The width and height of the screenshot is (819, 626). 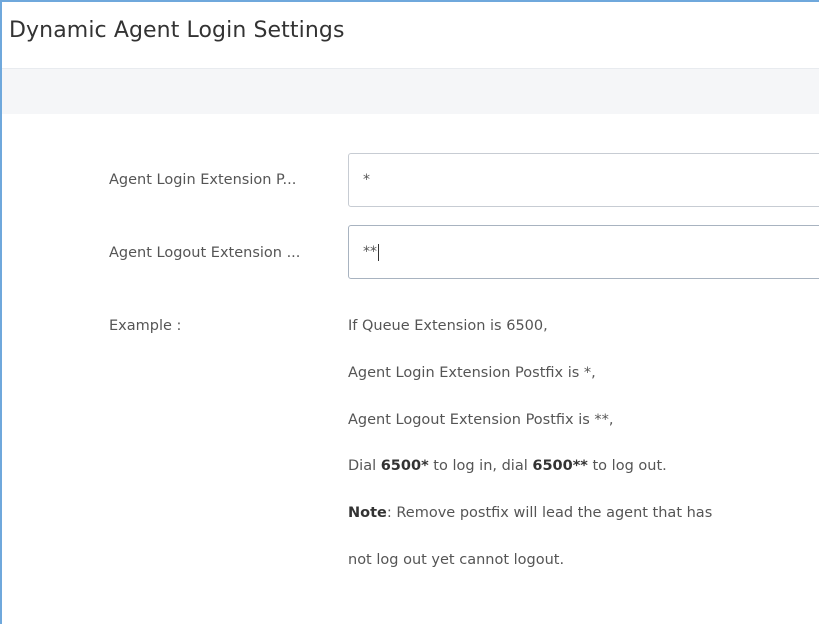 I want to click on example-logout-code: 6500**, so click(x=560, y=466).